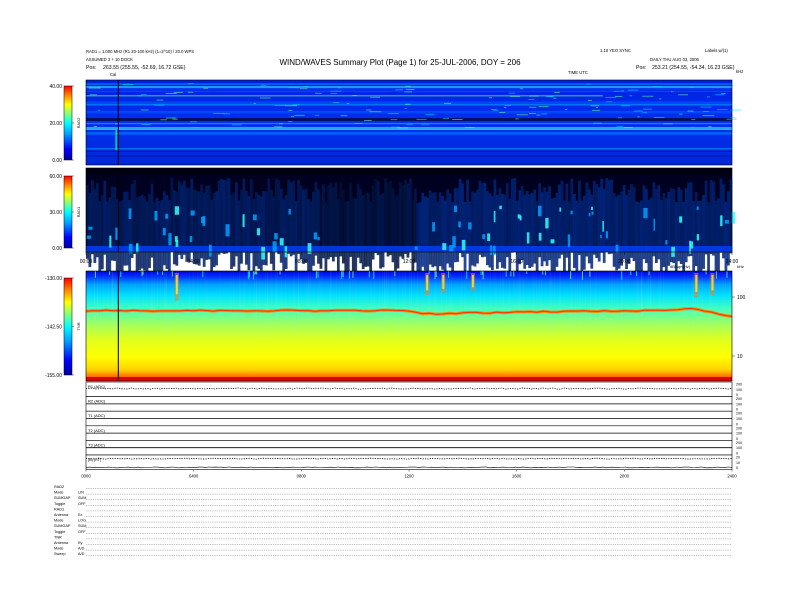  Describe the element at coordinates (516, 262) in the screenshot. I see `rad1-x-tick: 16:00` at that location.